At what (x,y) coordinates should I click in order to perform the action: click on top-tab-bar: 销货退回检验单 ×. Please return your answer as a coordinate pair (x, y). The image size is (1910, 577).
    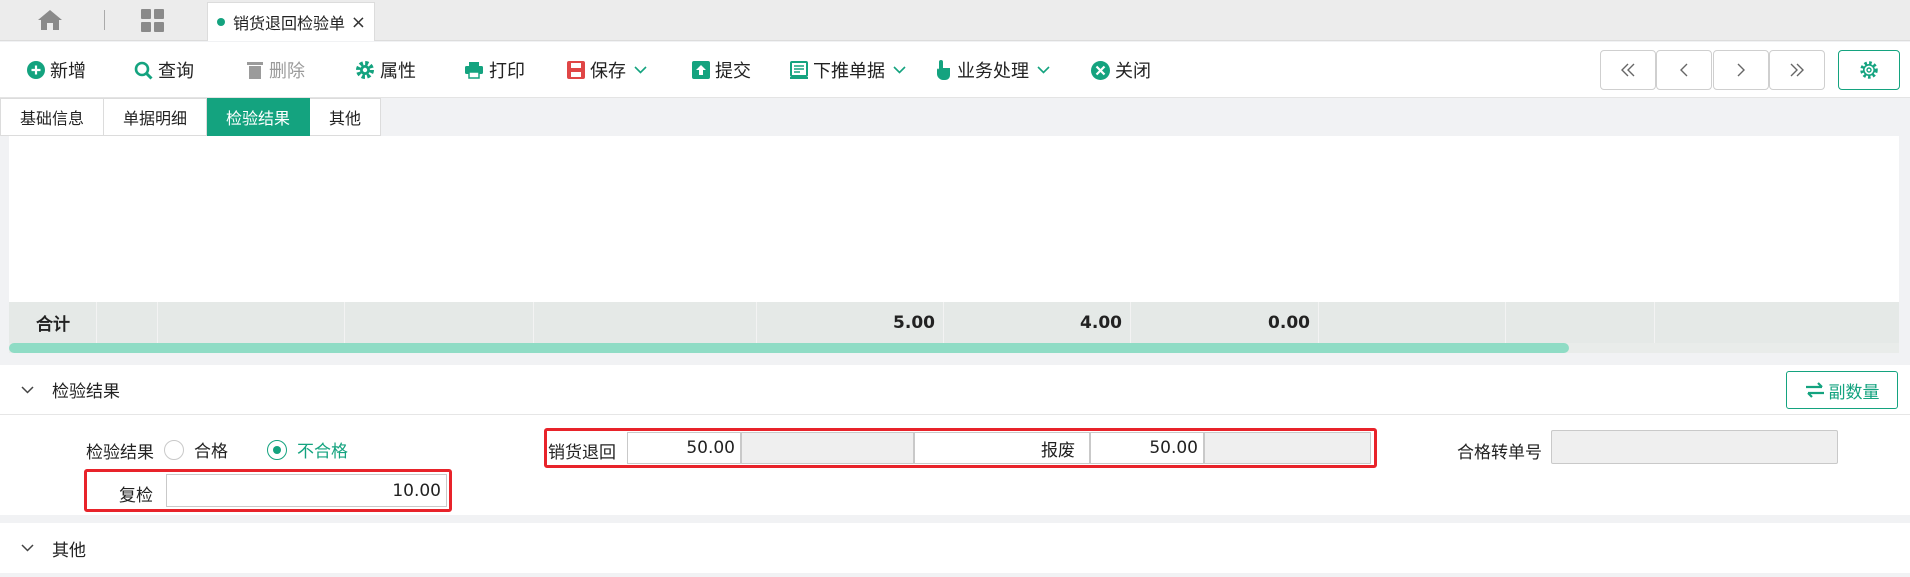
    Looking at the image, I should click on (955, 20).